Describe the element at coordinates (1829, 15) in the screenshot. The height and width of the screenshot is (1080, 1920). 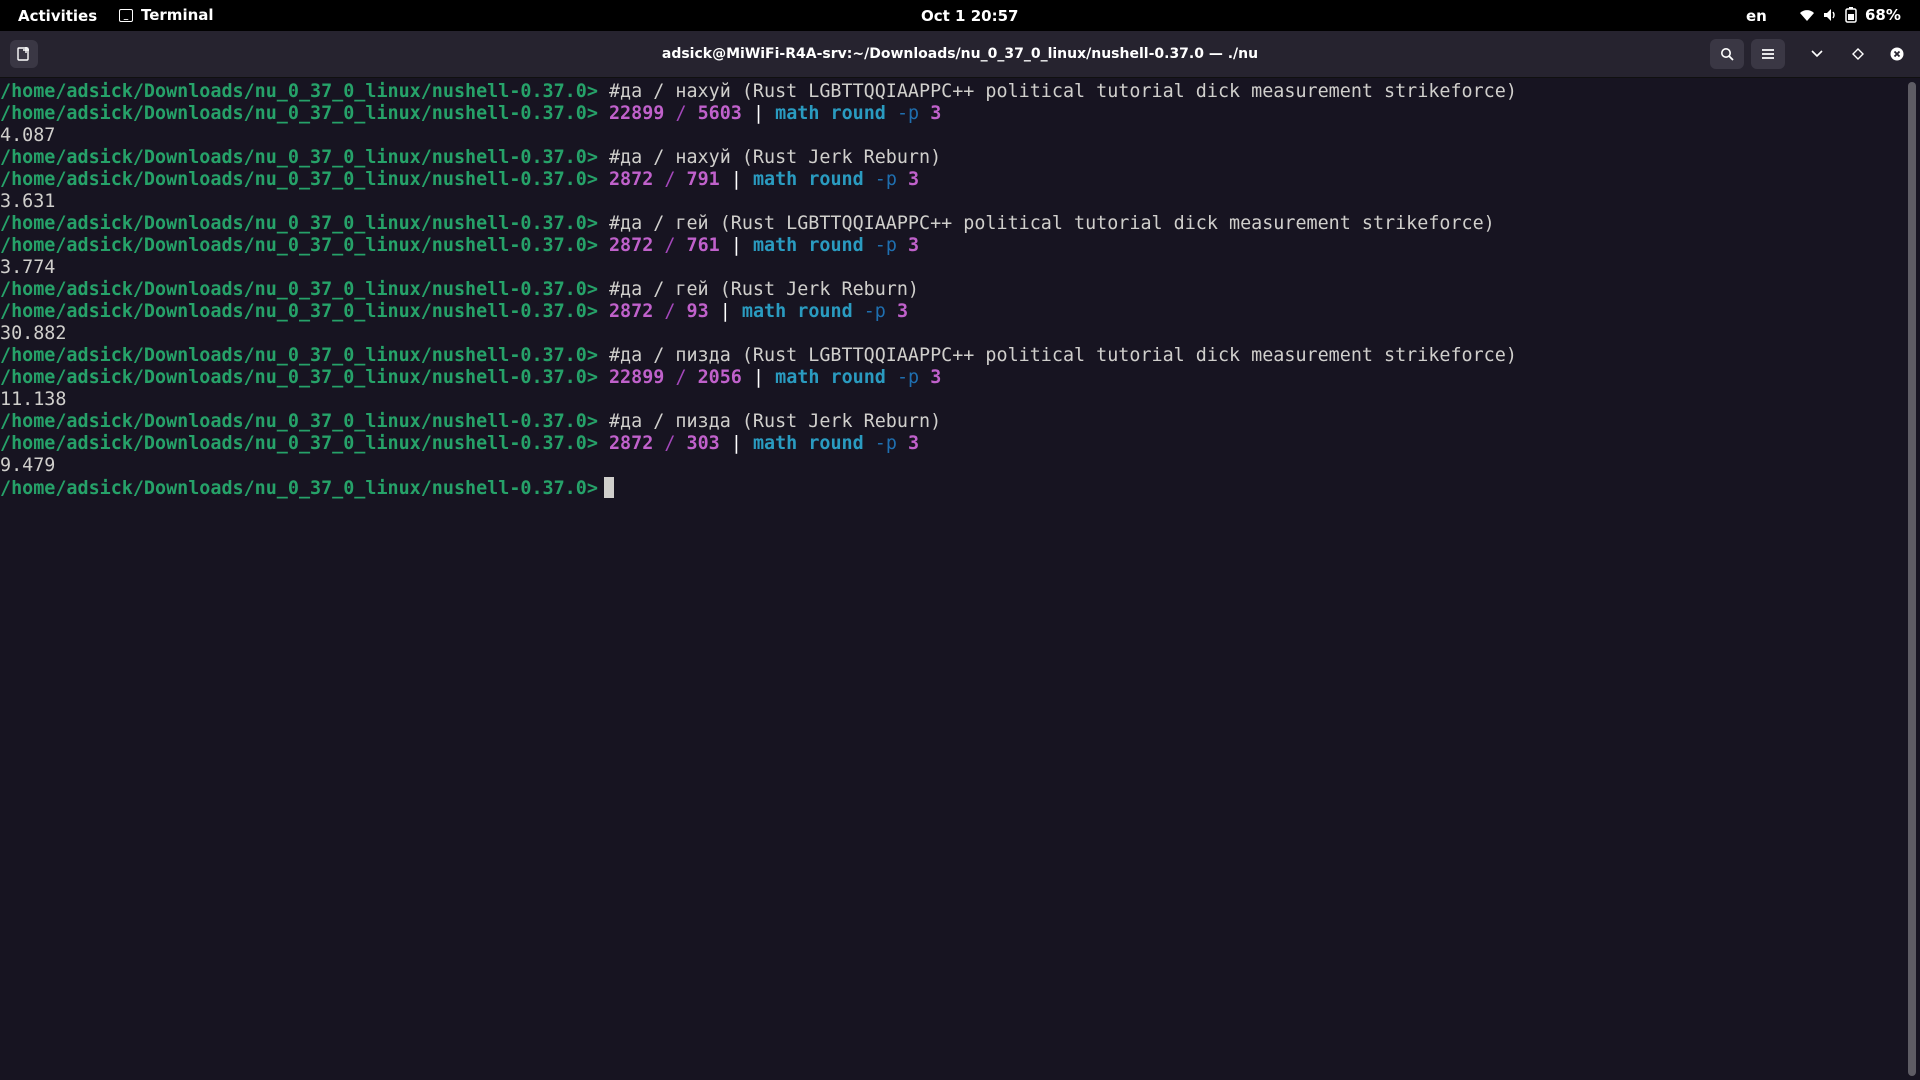
I see `volume-icon` at that location.